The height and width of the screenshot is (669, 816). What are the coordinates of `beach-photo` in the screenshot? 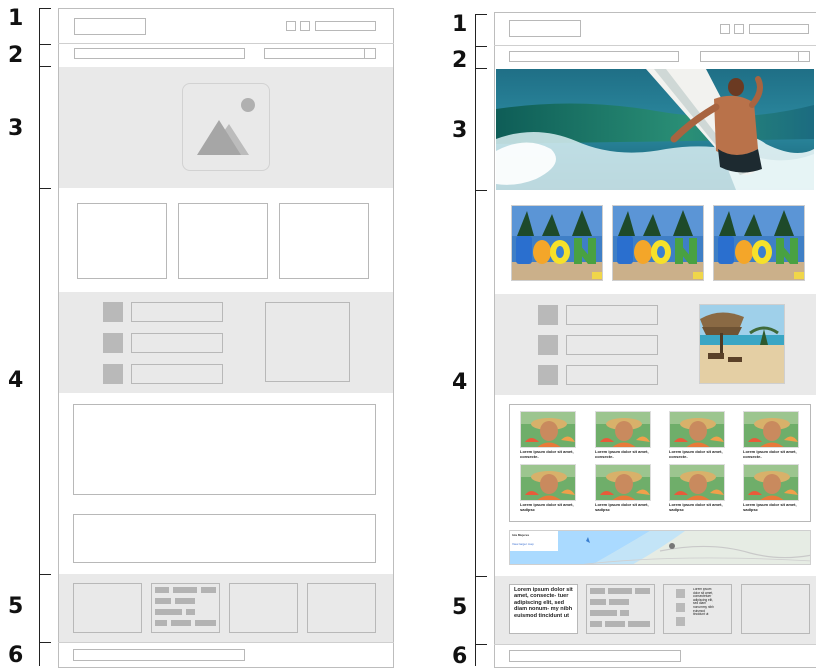 It's located at (742, 344).